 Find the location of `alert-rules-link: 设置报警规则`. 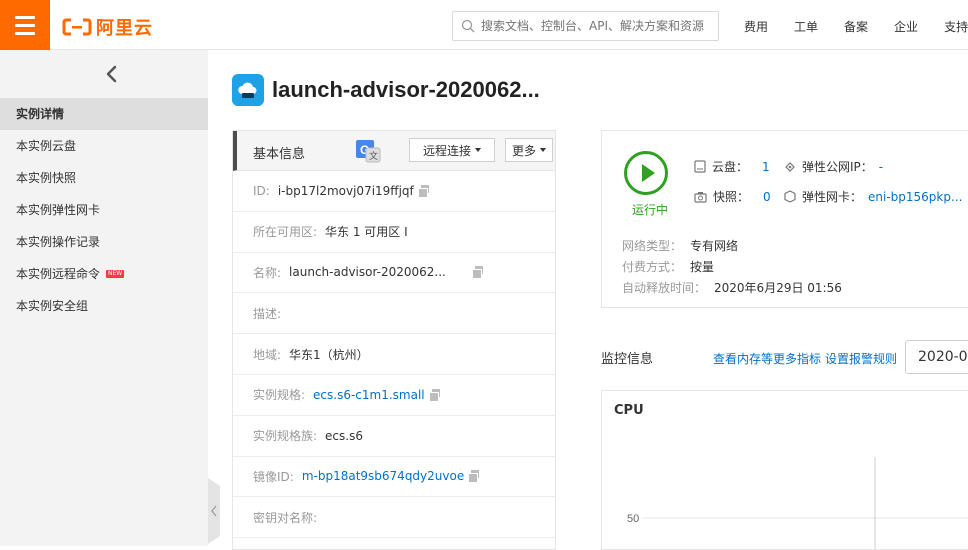

alert-rules-link: 设置报警规则 is located at coordinates (861, 358).